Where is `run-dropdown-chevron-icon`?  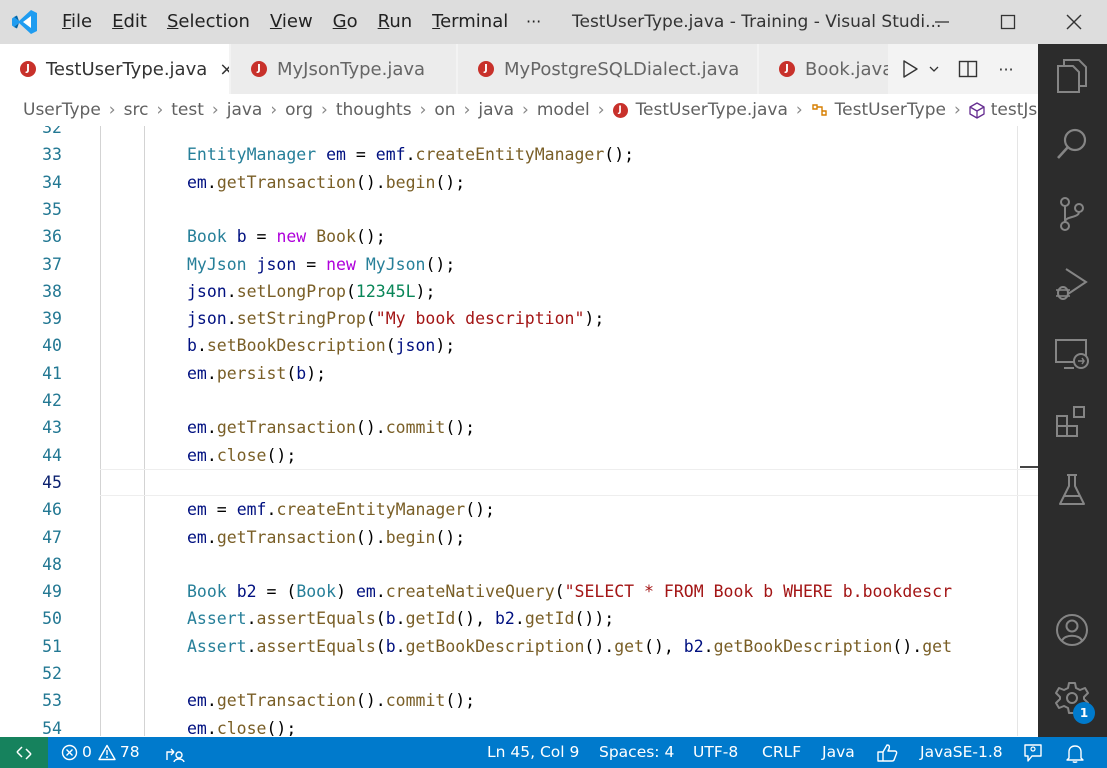
run-dropdown-chevron-icon is located at coordinates (934, 69).